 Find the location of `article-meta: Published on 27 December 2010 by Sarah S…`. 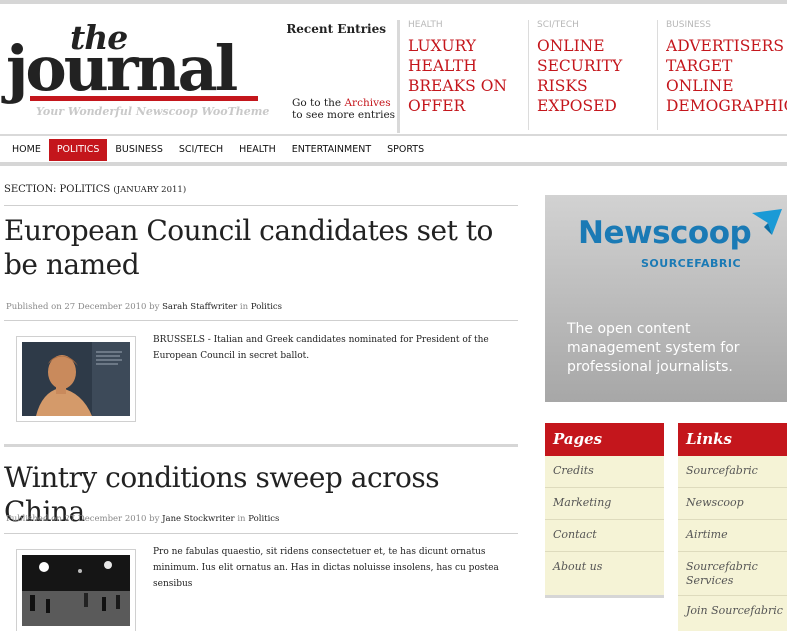

article-meta: Published on 27 December 2010 by Sarah S… is located at coordinates (144, 307).